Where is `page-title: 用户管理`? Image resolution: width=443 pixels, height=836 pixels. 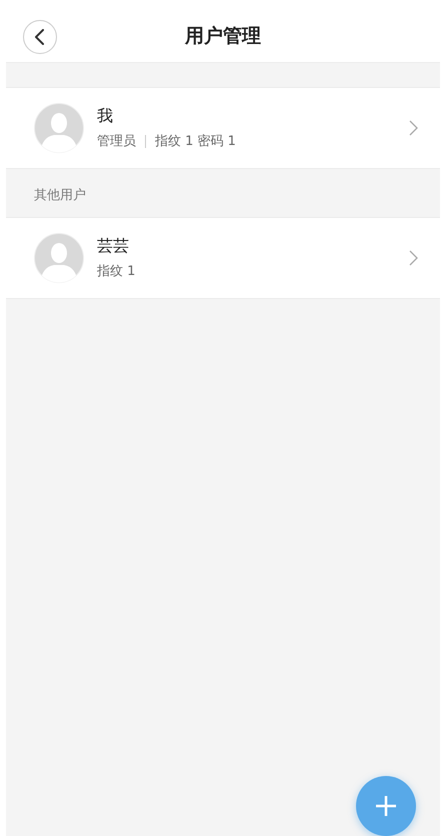 page-title: 用户管理 is located at coordinates (223, 36).